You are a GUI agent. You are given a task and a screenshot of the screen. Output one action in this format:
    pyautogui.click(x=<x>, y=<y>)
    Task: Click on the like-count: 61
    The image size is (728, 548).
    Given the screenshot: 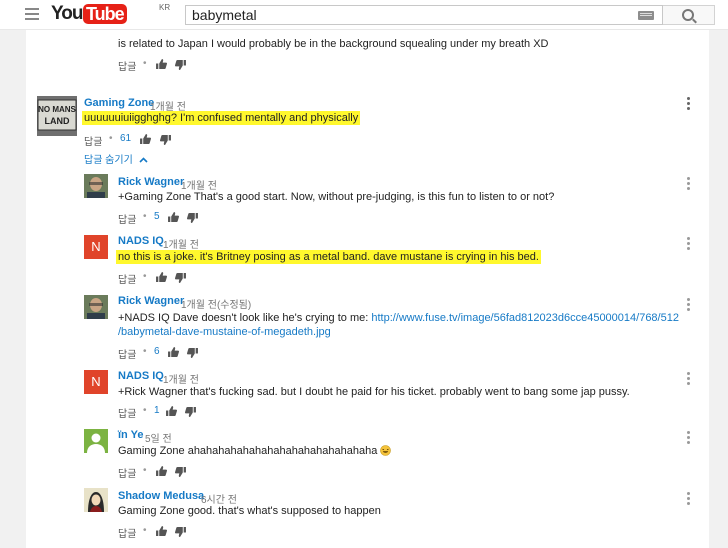 What is the action you would take?
    pyautogui.click(x=126, y=138)
    